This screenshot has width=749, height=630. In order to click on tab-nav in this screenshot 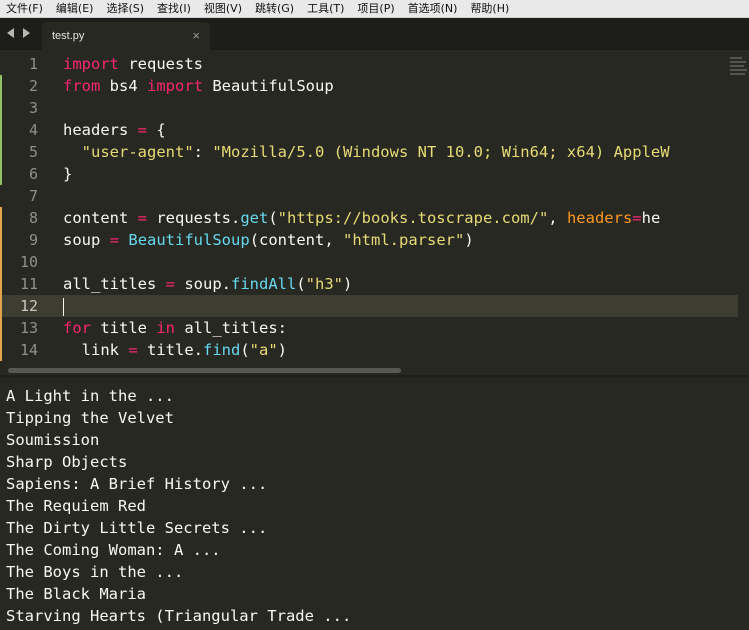, I will do `click(19, 33)`.